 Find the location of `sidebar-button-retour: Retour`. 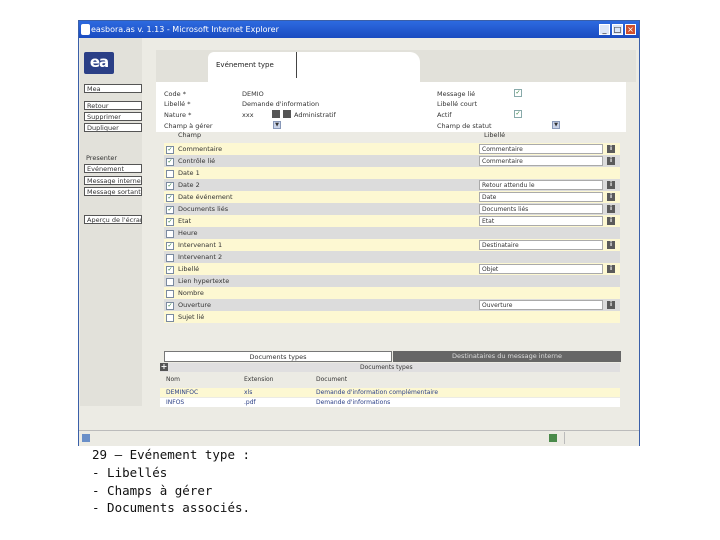

sidebar-button-retour: Retour is located at coordinates (113, 105).